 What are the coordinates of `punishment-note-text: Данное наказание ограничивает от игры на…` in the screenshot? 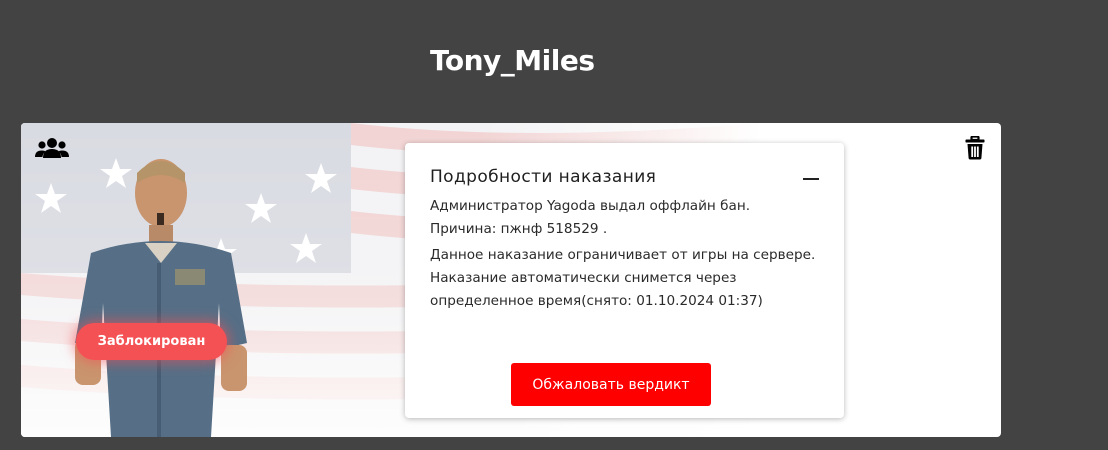 It's located at (623, 278).